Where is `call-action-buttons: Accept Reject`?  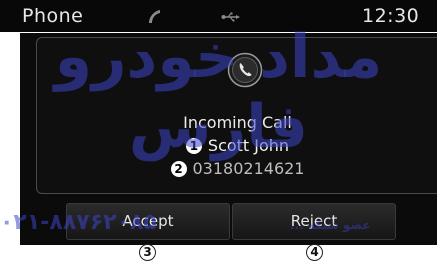 call-action-buttons: Accept Reject is located at coordinates (231, 221).